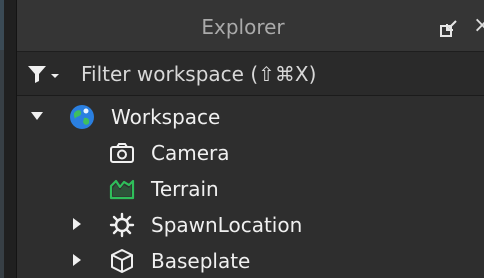 The width and height of the screenshot is (484, 278). Describe the element at coordinates (449, 28) in the screenshot. I see `undock-arrow-icon` at that location.